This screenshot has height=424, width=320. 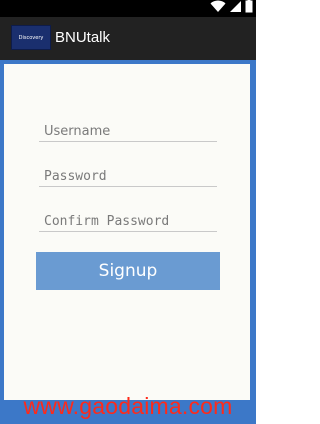 What do you see at coordinates (128, 132) in the screenshot?
I see `username-field` at bounding box center [128, 132].